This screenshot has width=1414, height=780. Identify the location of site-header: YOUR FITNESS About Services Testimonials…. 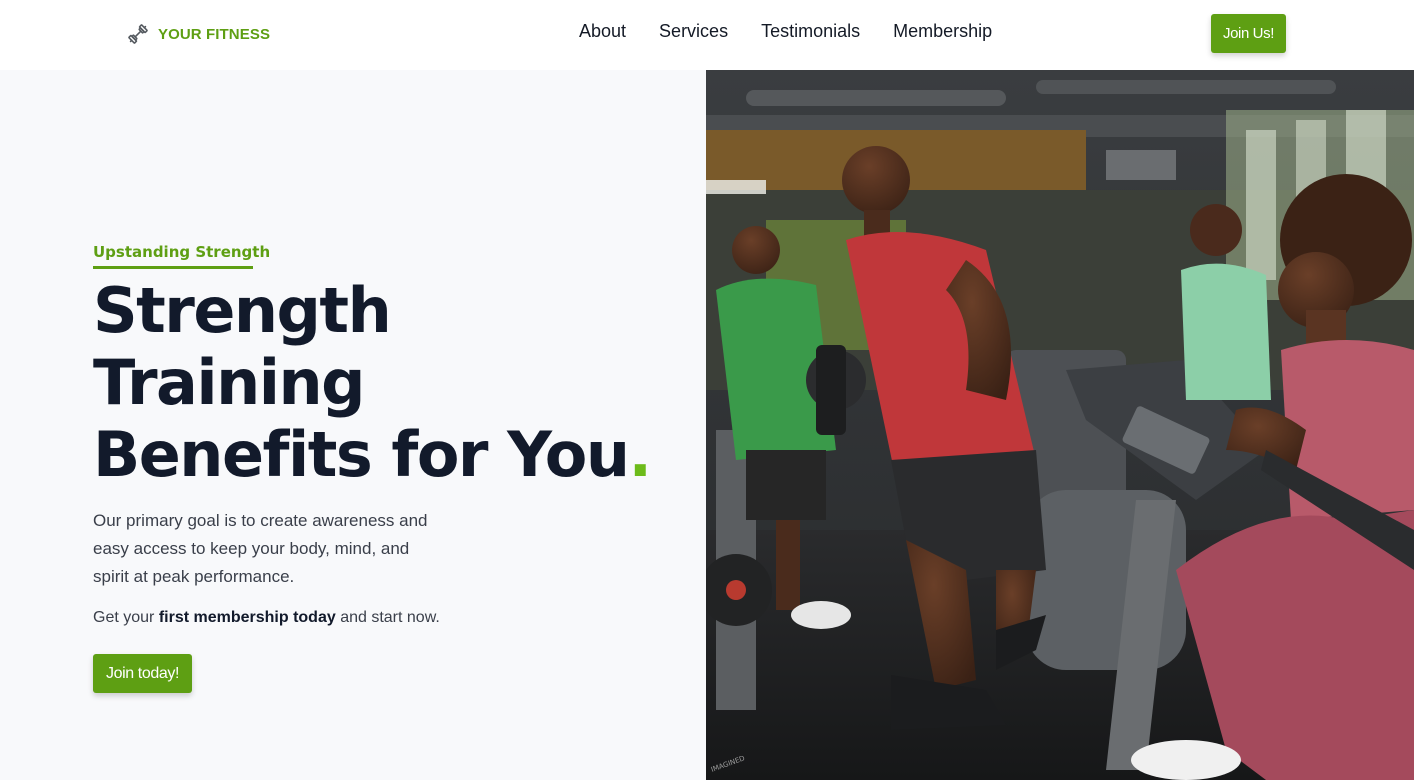
(707, 35).